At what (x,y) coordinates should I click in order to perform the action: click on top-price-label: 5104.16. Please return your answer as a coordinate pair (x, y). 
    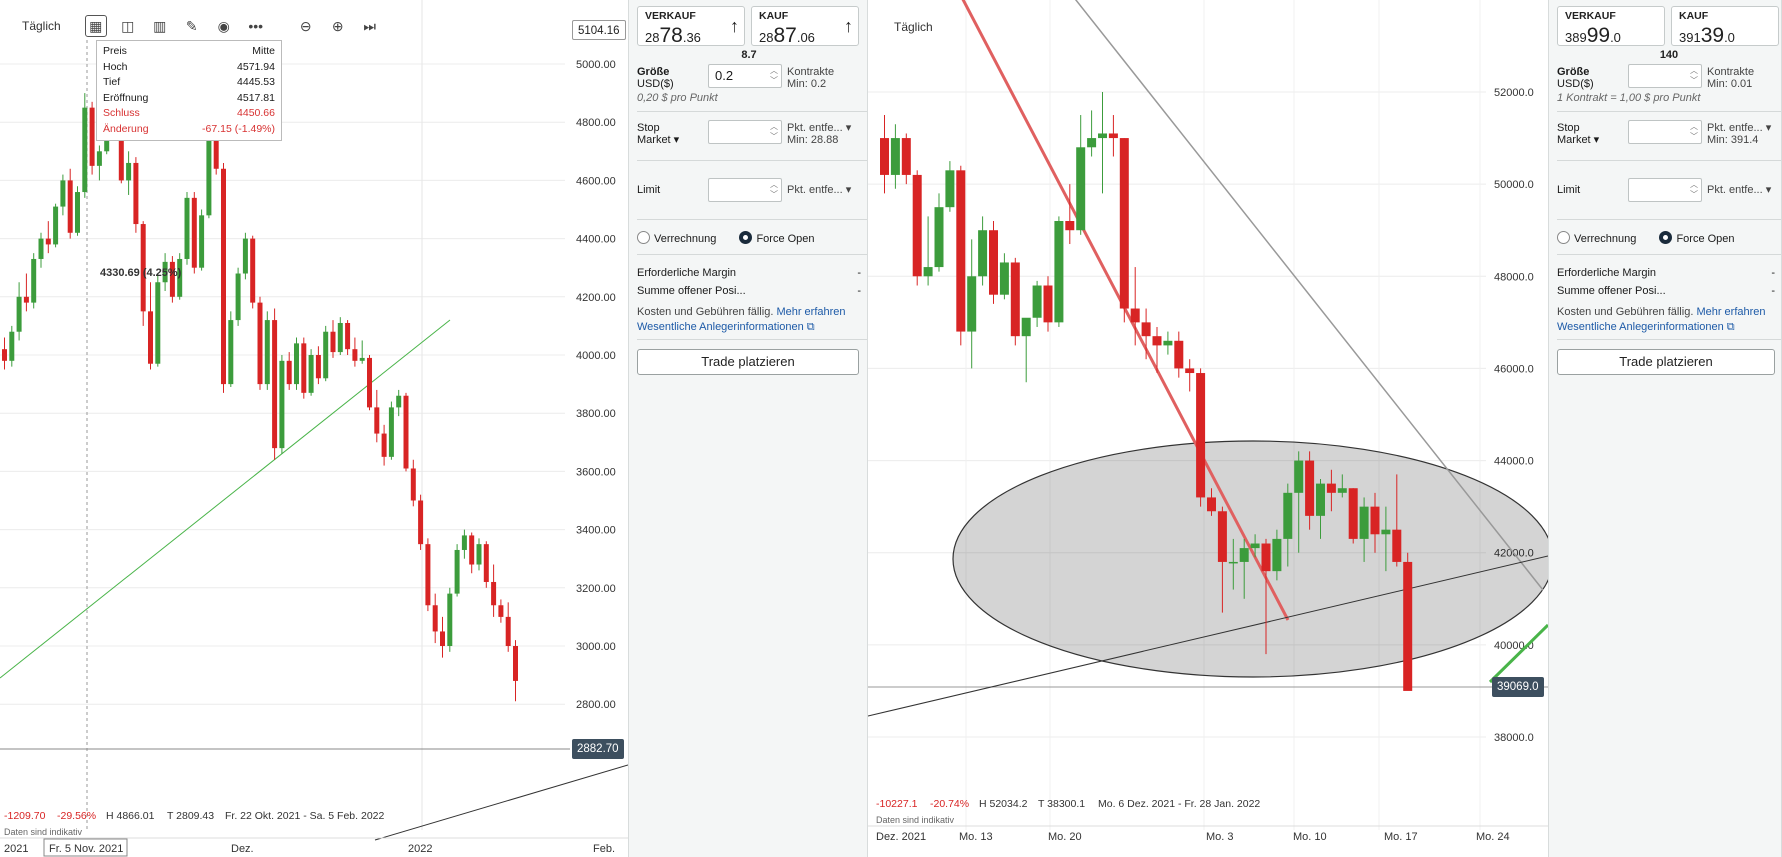
    Looking at the image, I should click on (599, 30).